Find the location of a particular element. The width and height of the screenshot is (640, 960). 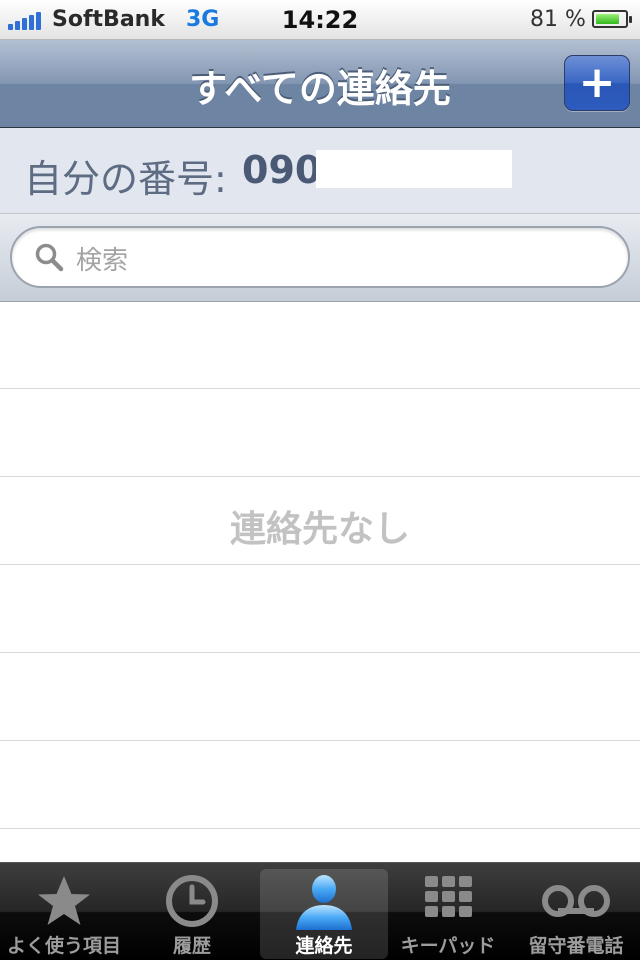

voicemail-icon is located at coordinates (576, 901).